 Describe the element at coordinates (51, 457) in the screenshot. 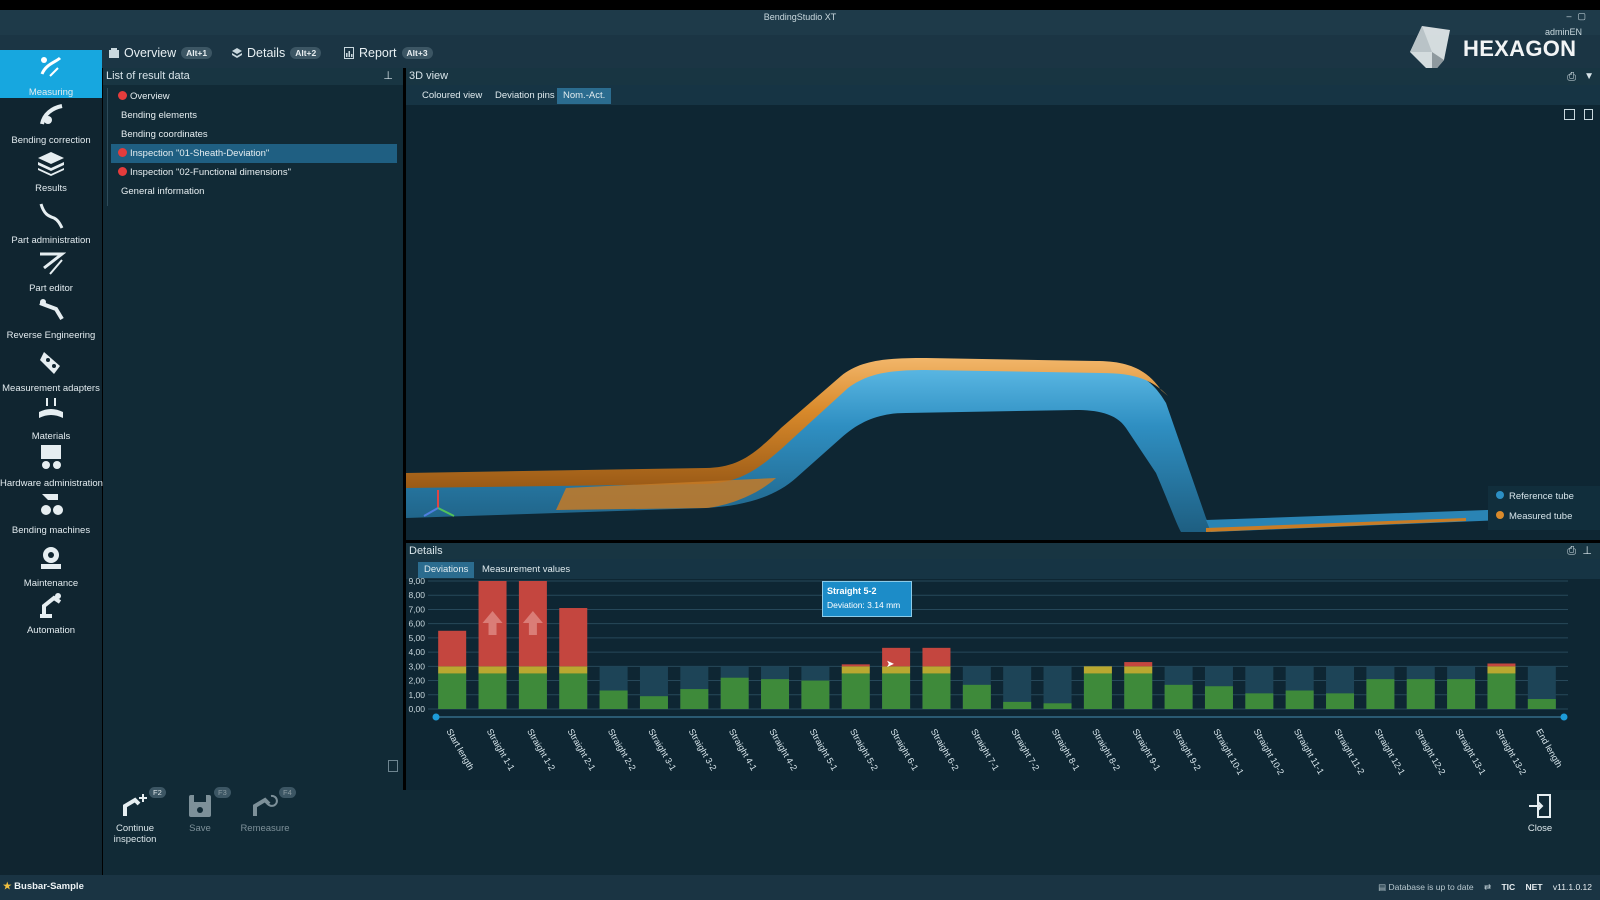

I see `hardware-administration-icon` at that location.